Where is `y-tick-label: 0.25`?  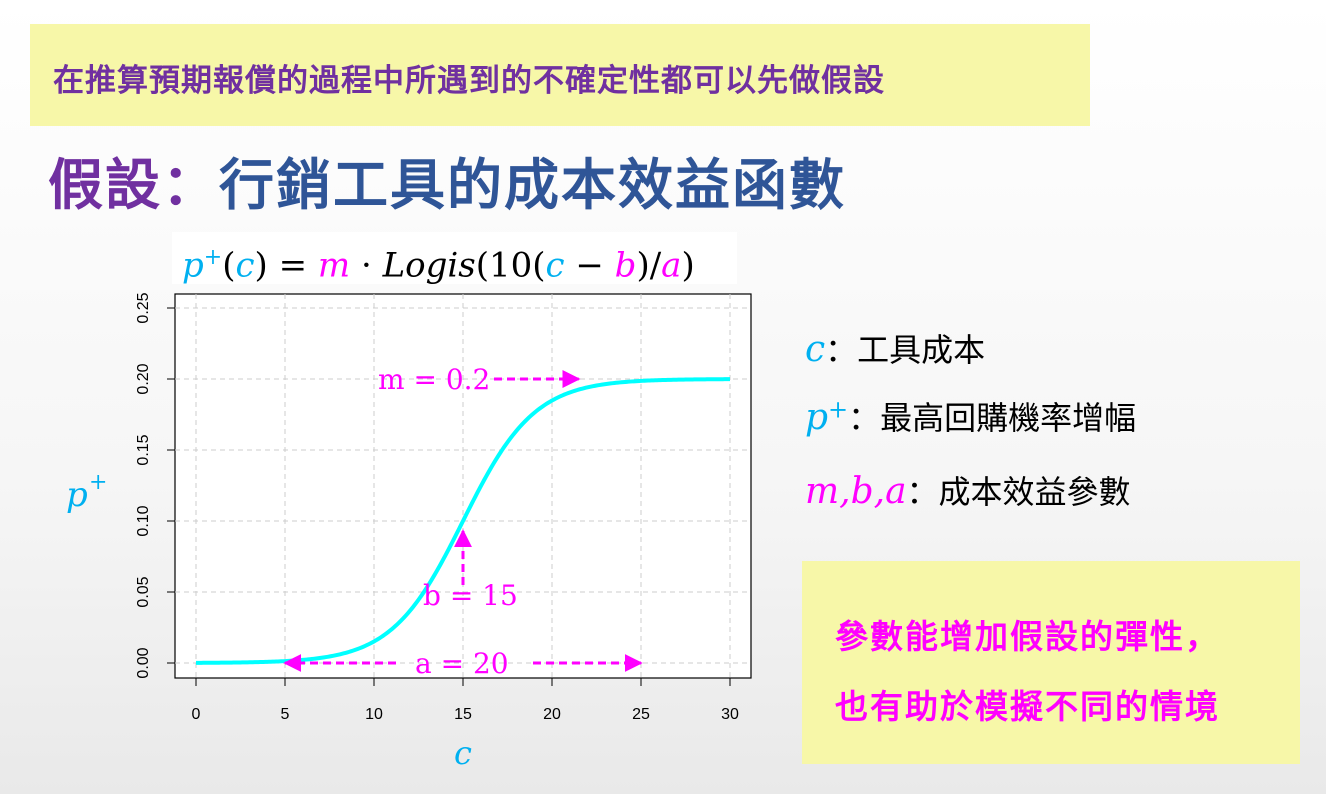 y-tick-label: 0.25 is located at coordinates (143, 307).